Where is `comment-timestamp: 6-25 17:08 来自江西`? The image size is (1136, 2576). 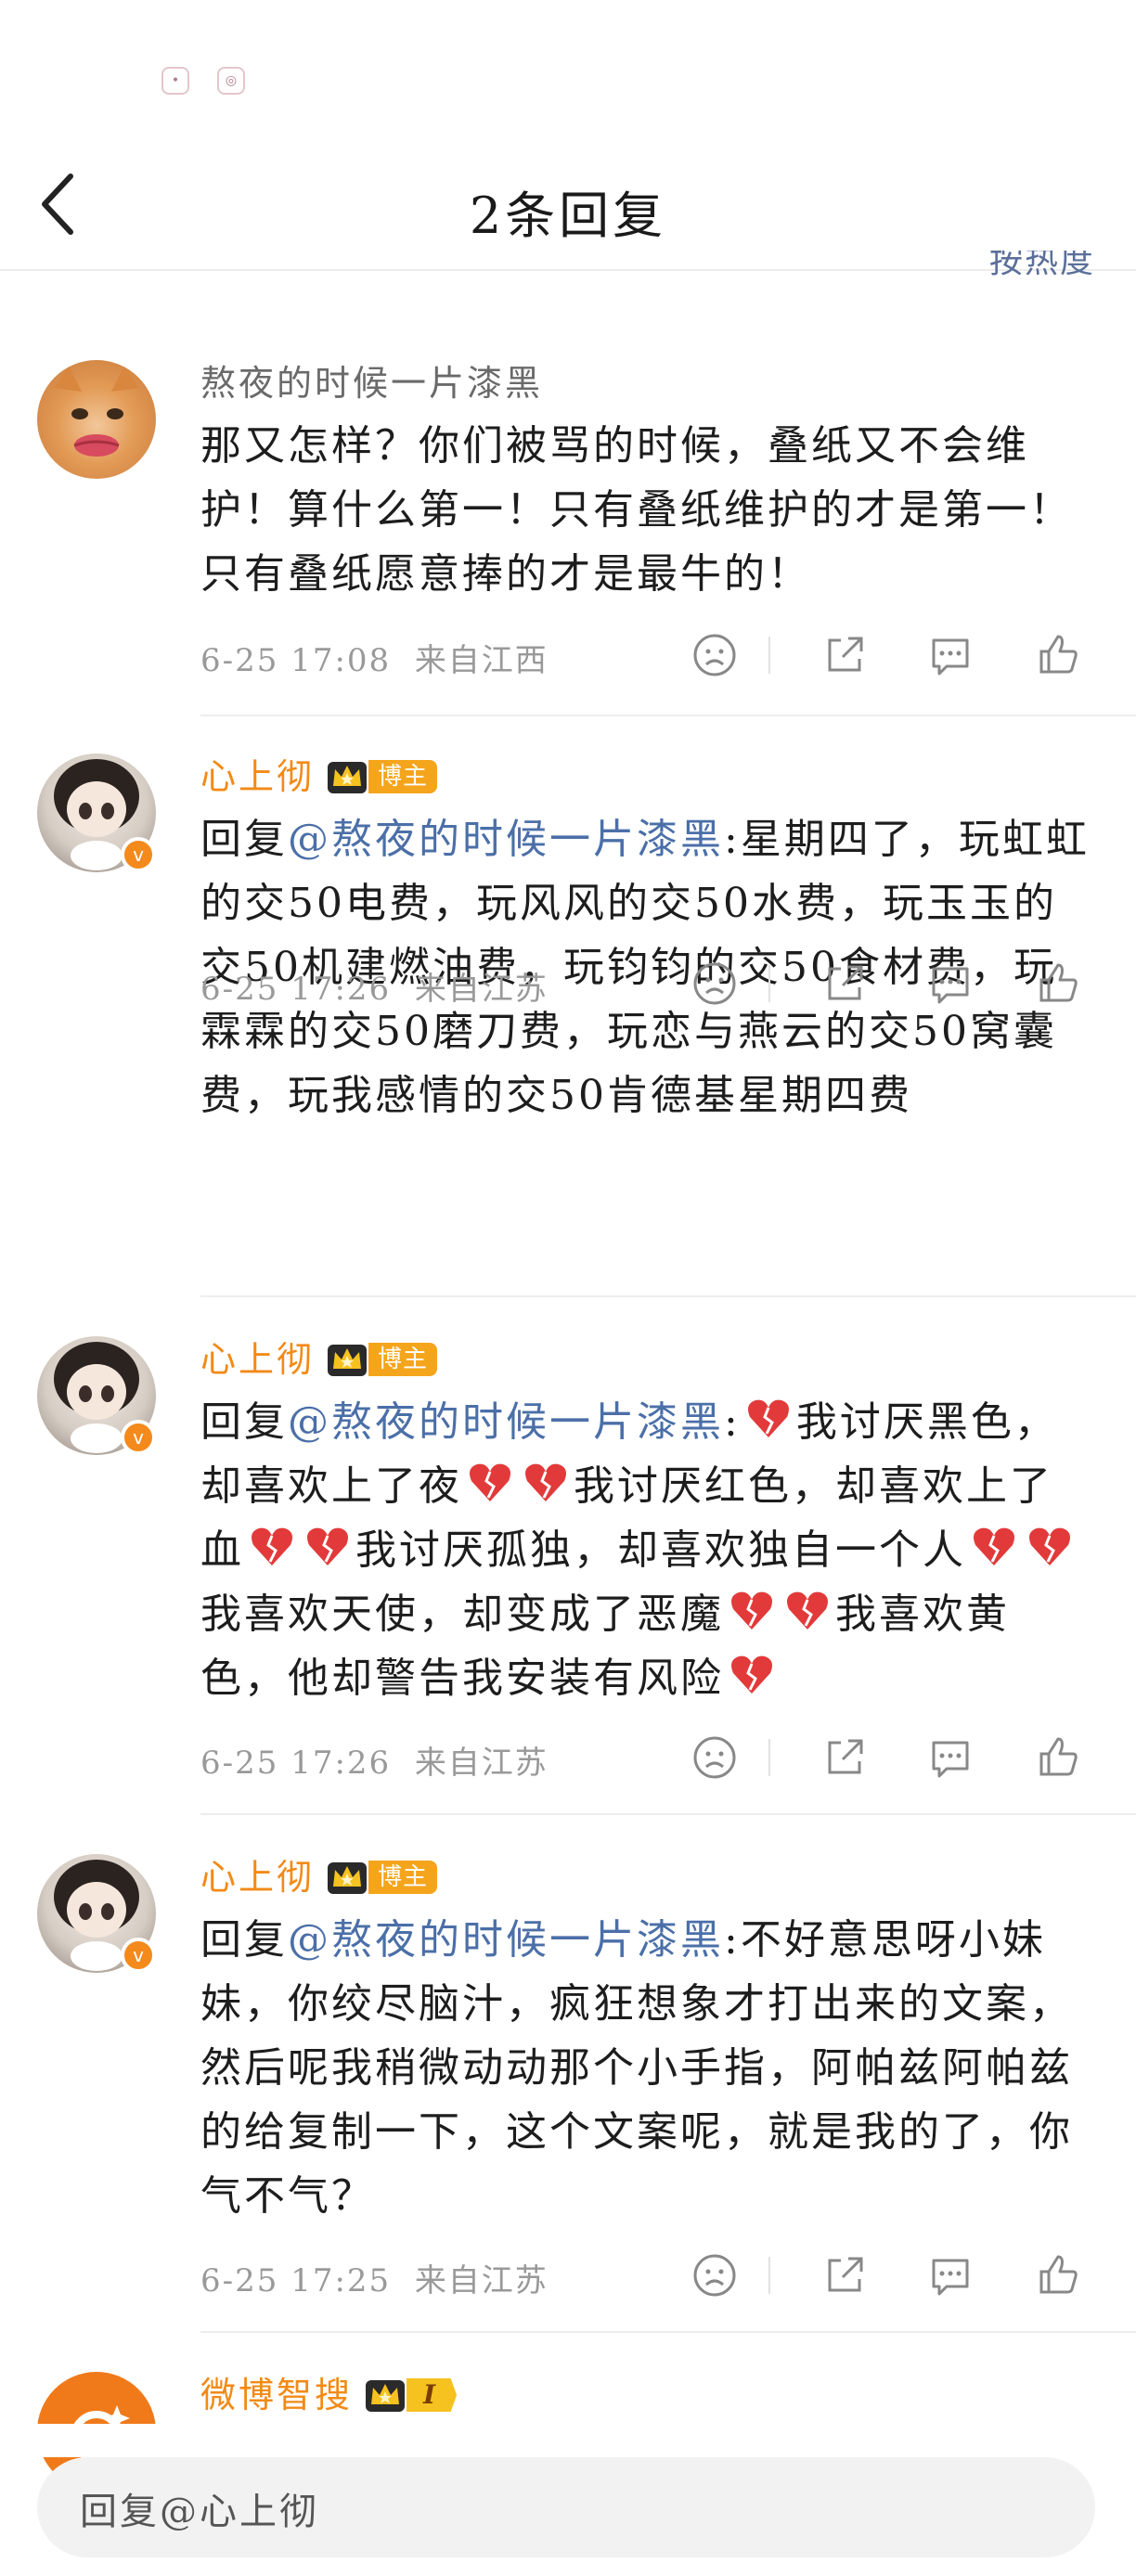
comment-timestamp: 6-25 17:08 来自江西 is located at coordinates (374, 660).